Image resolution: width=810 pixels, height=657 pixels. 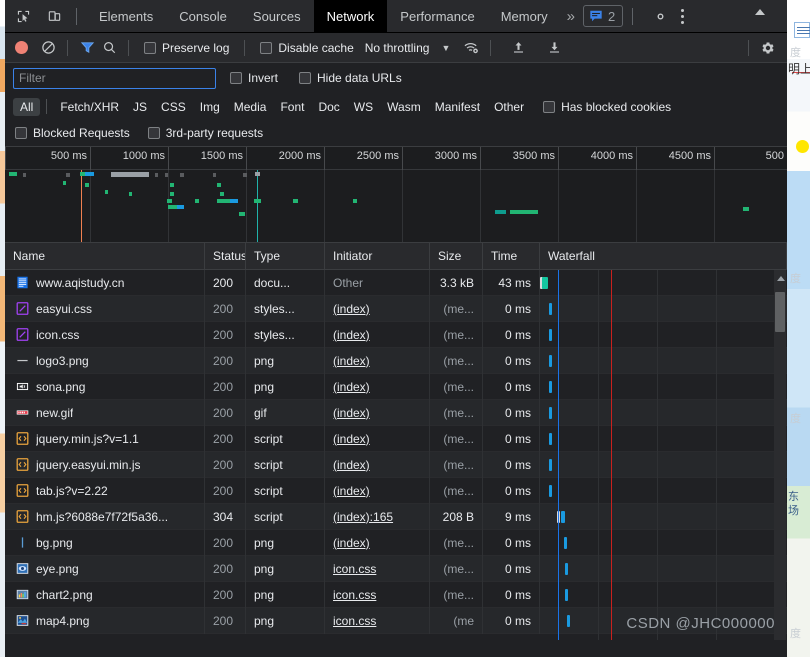 What do you see at coordinates (350, 16) in the screenshot?
I see `tab-network: Network` at bounding box center [350, 16].